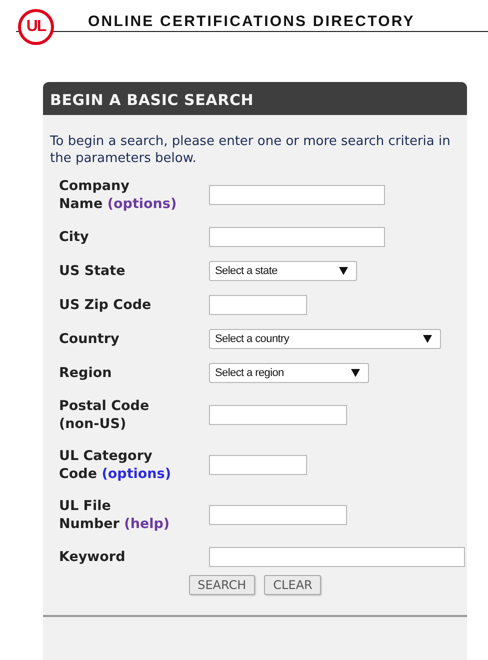  What do you see at coordinates (92, 557) in the screenshot?
I see `field-label: Keyword` at bounding box center [92, 557].